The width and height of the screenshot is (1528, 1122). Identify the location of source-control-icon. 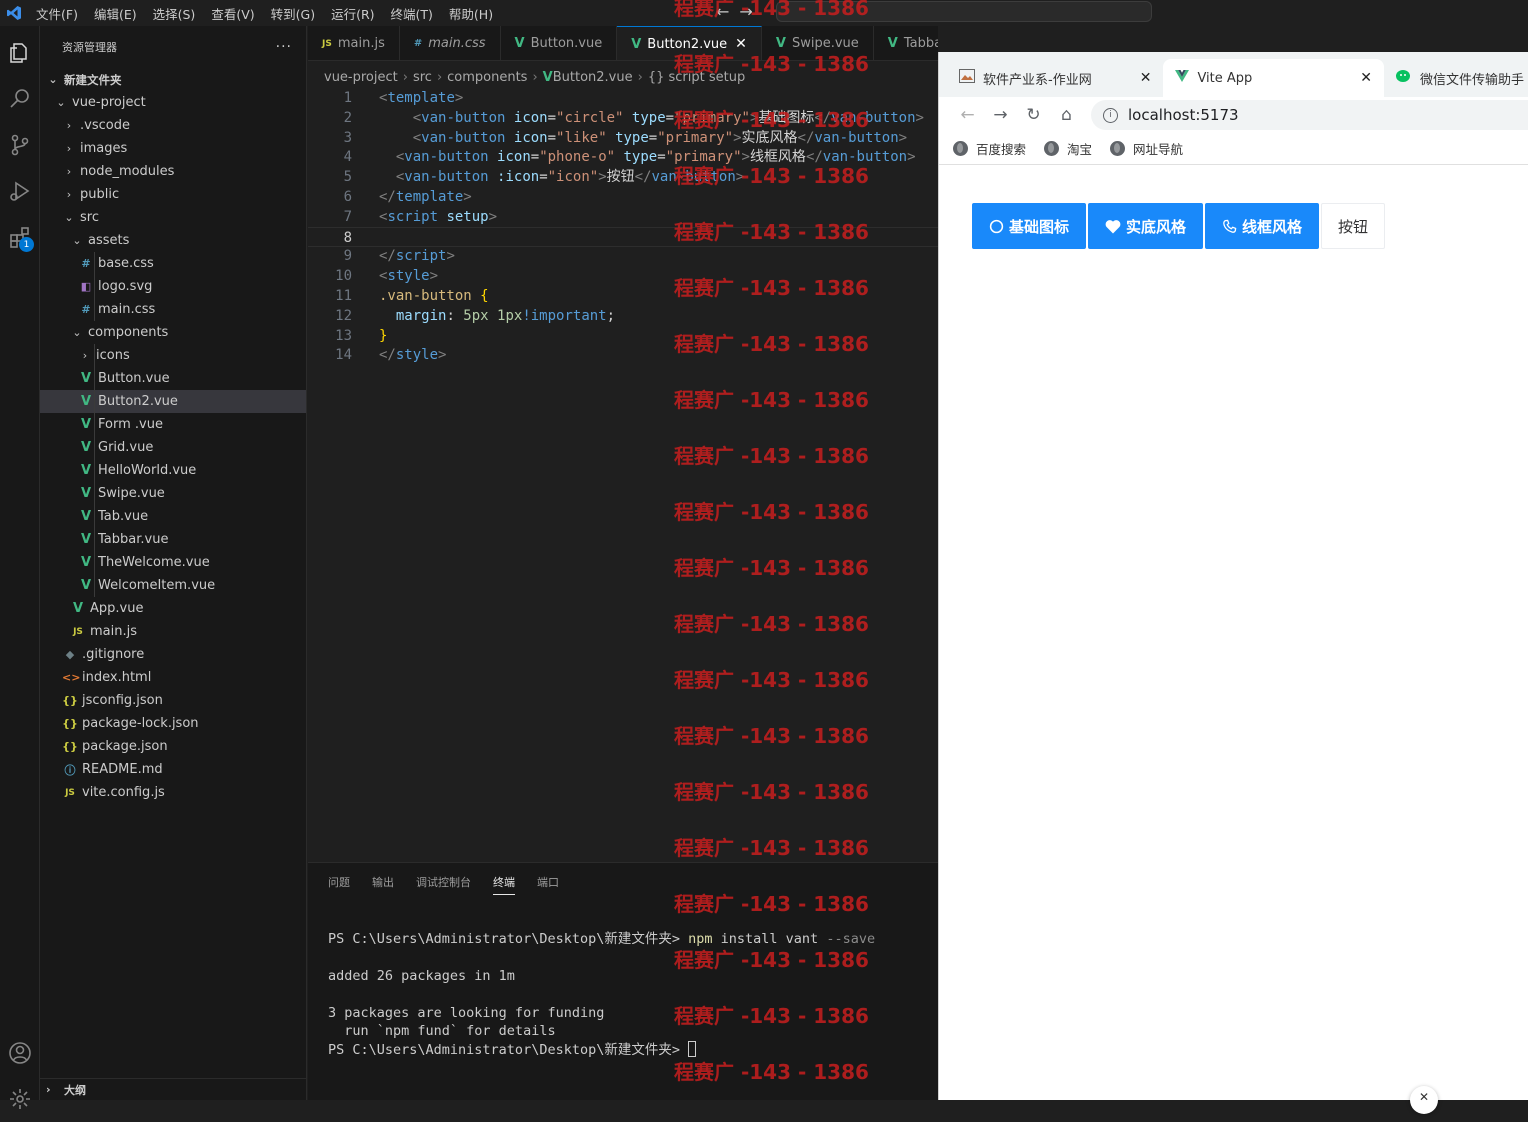
(20, 145).